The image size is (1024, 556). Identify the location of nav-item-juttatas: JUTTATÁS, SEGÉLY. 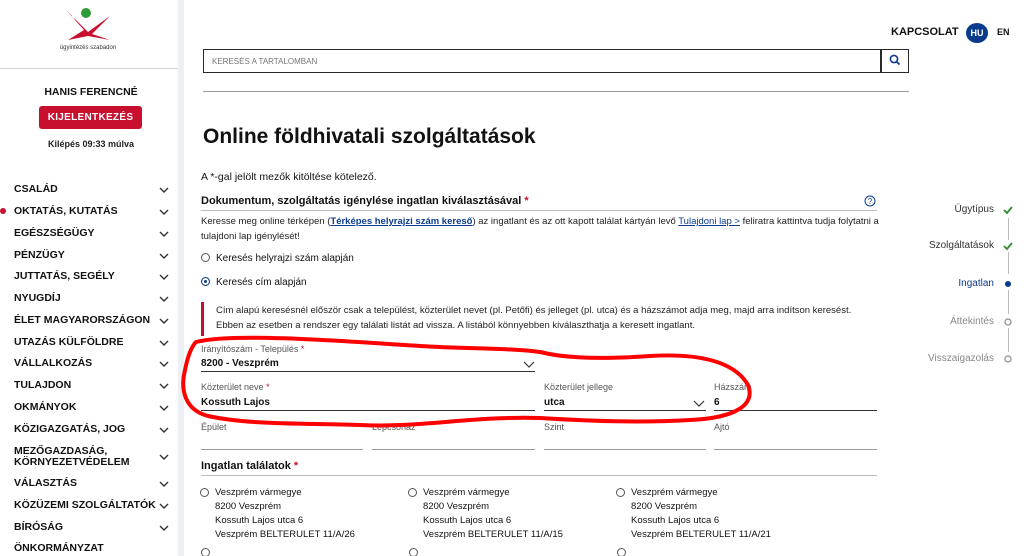
(94, 276).